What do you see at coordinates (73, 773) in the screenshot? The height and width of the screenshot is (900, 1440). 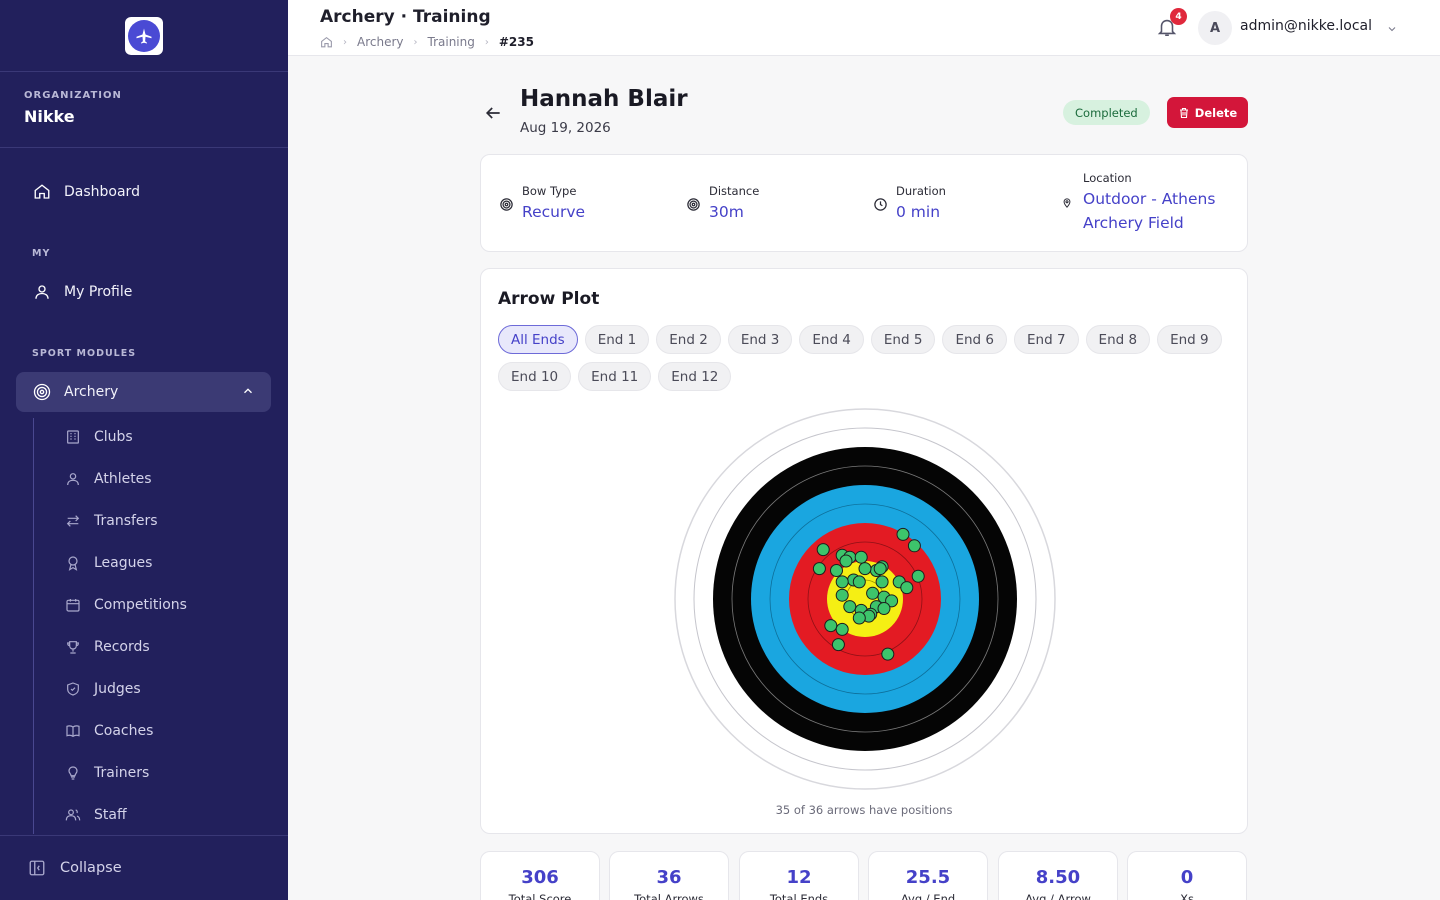 I see `lightbulb-icon` at bounding box center [73, 773].